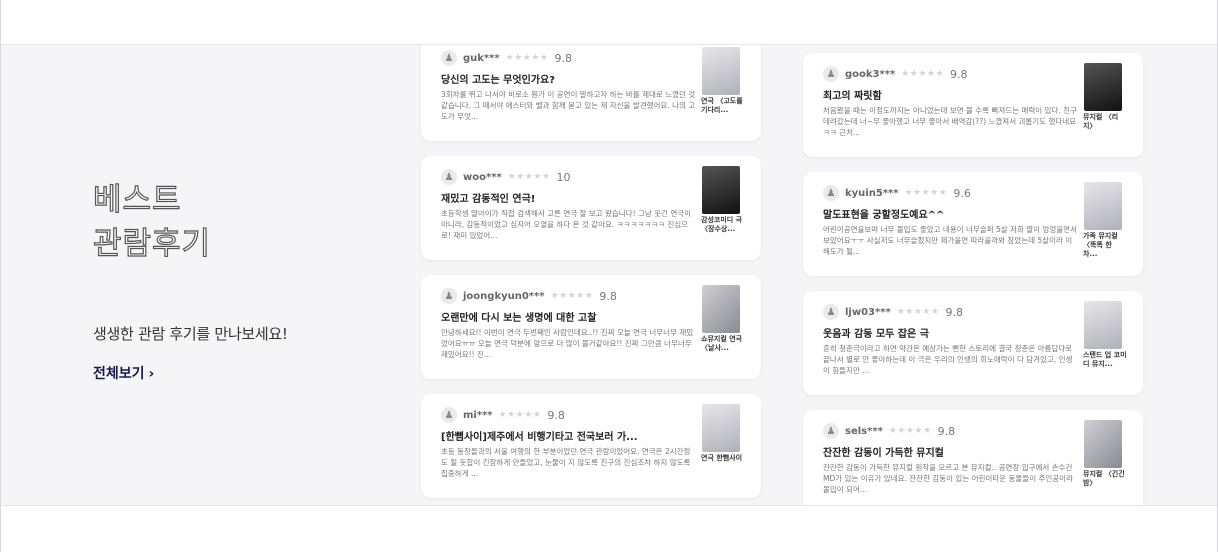 The image size is (1218, 552). What do you see at coordinates (152, 243) in the screenshot?
I see `title-line-2: 관람후기` at bounding box center [152, 243].